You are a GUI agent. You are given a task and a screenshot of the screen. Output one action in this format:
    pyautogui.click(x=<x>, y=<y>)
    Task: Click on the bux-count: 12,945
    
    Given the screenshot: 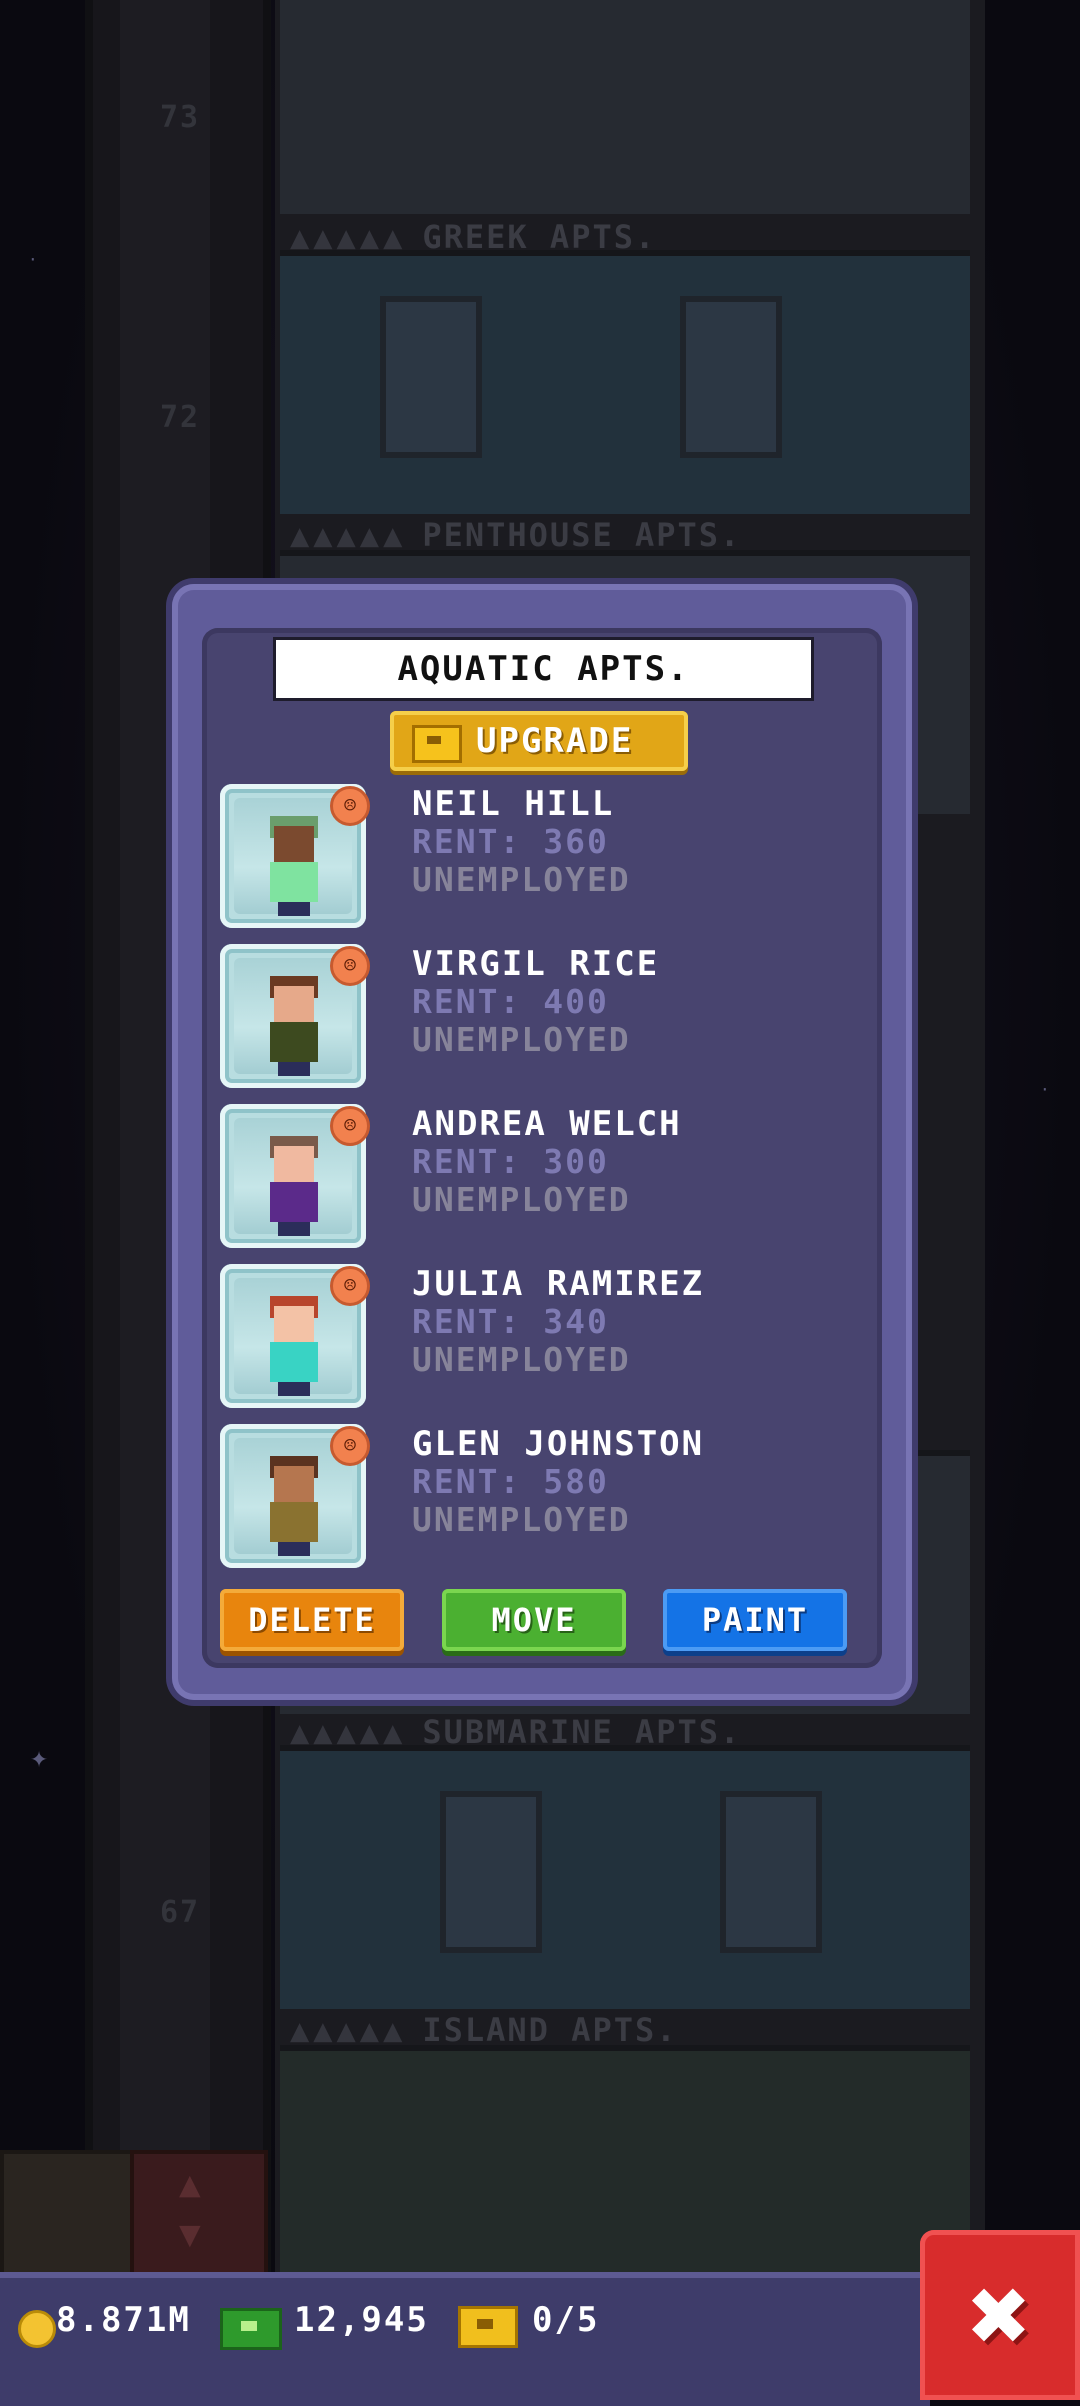 What is the action you would take?
    pyautogui.click(x=361, y=2320)
    